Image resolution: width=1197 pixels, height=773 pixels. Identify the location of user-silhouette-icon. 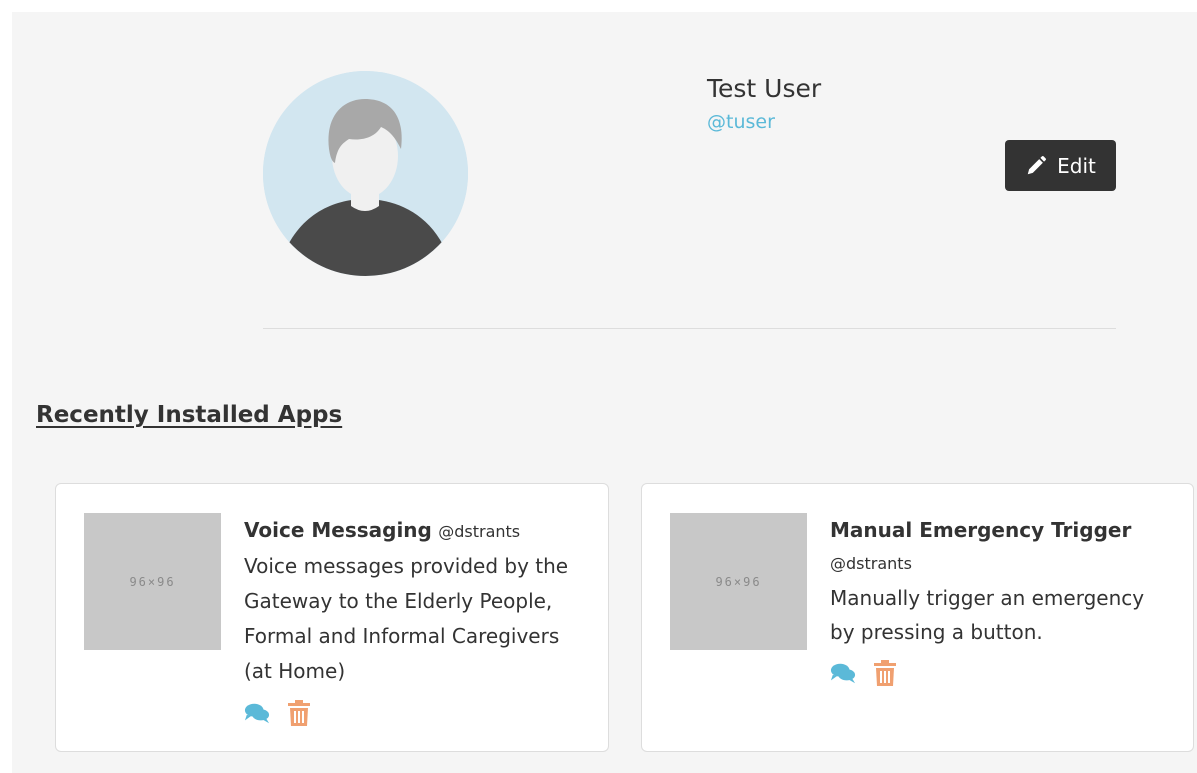
(365, 173).